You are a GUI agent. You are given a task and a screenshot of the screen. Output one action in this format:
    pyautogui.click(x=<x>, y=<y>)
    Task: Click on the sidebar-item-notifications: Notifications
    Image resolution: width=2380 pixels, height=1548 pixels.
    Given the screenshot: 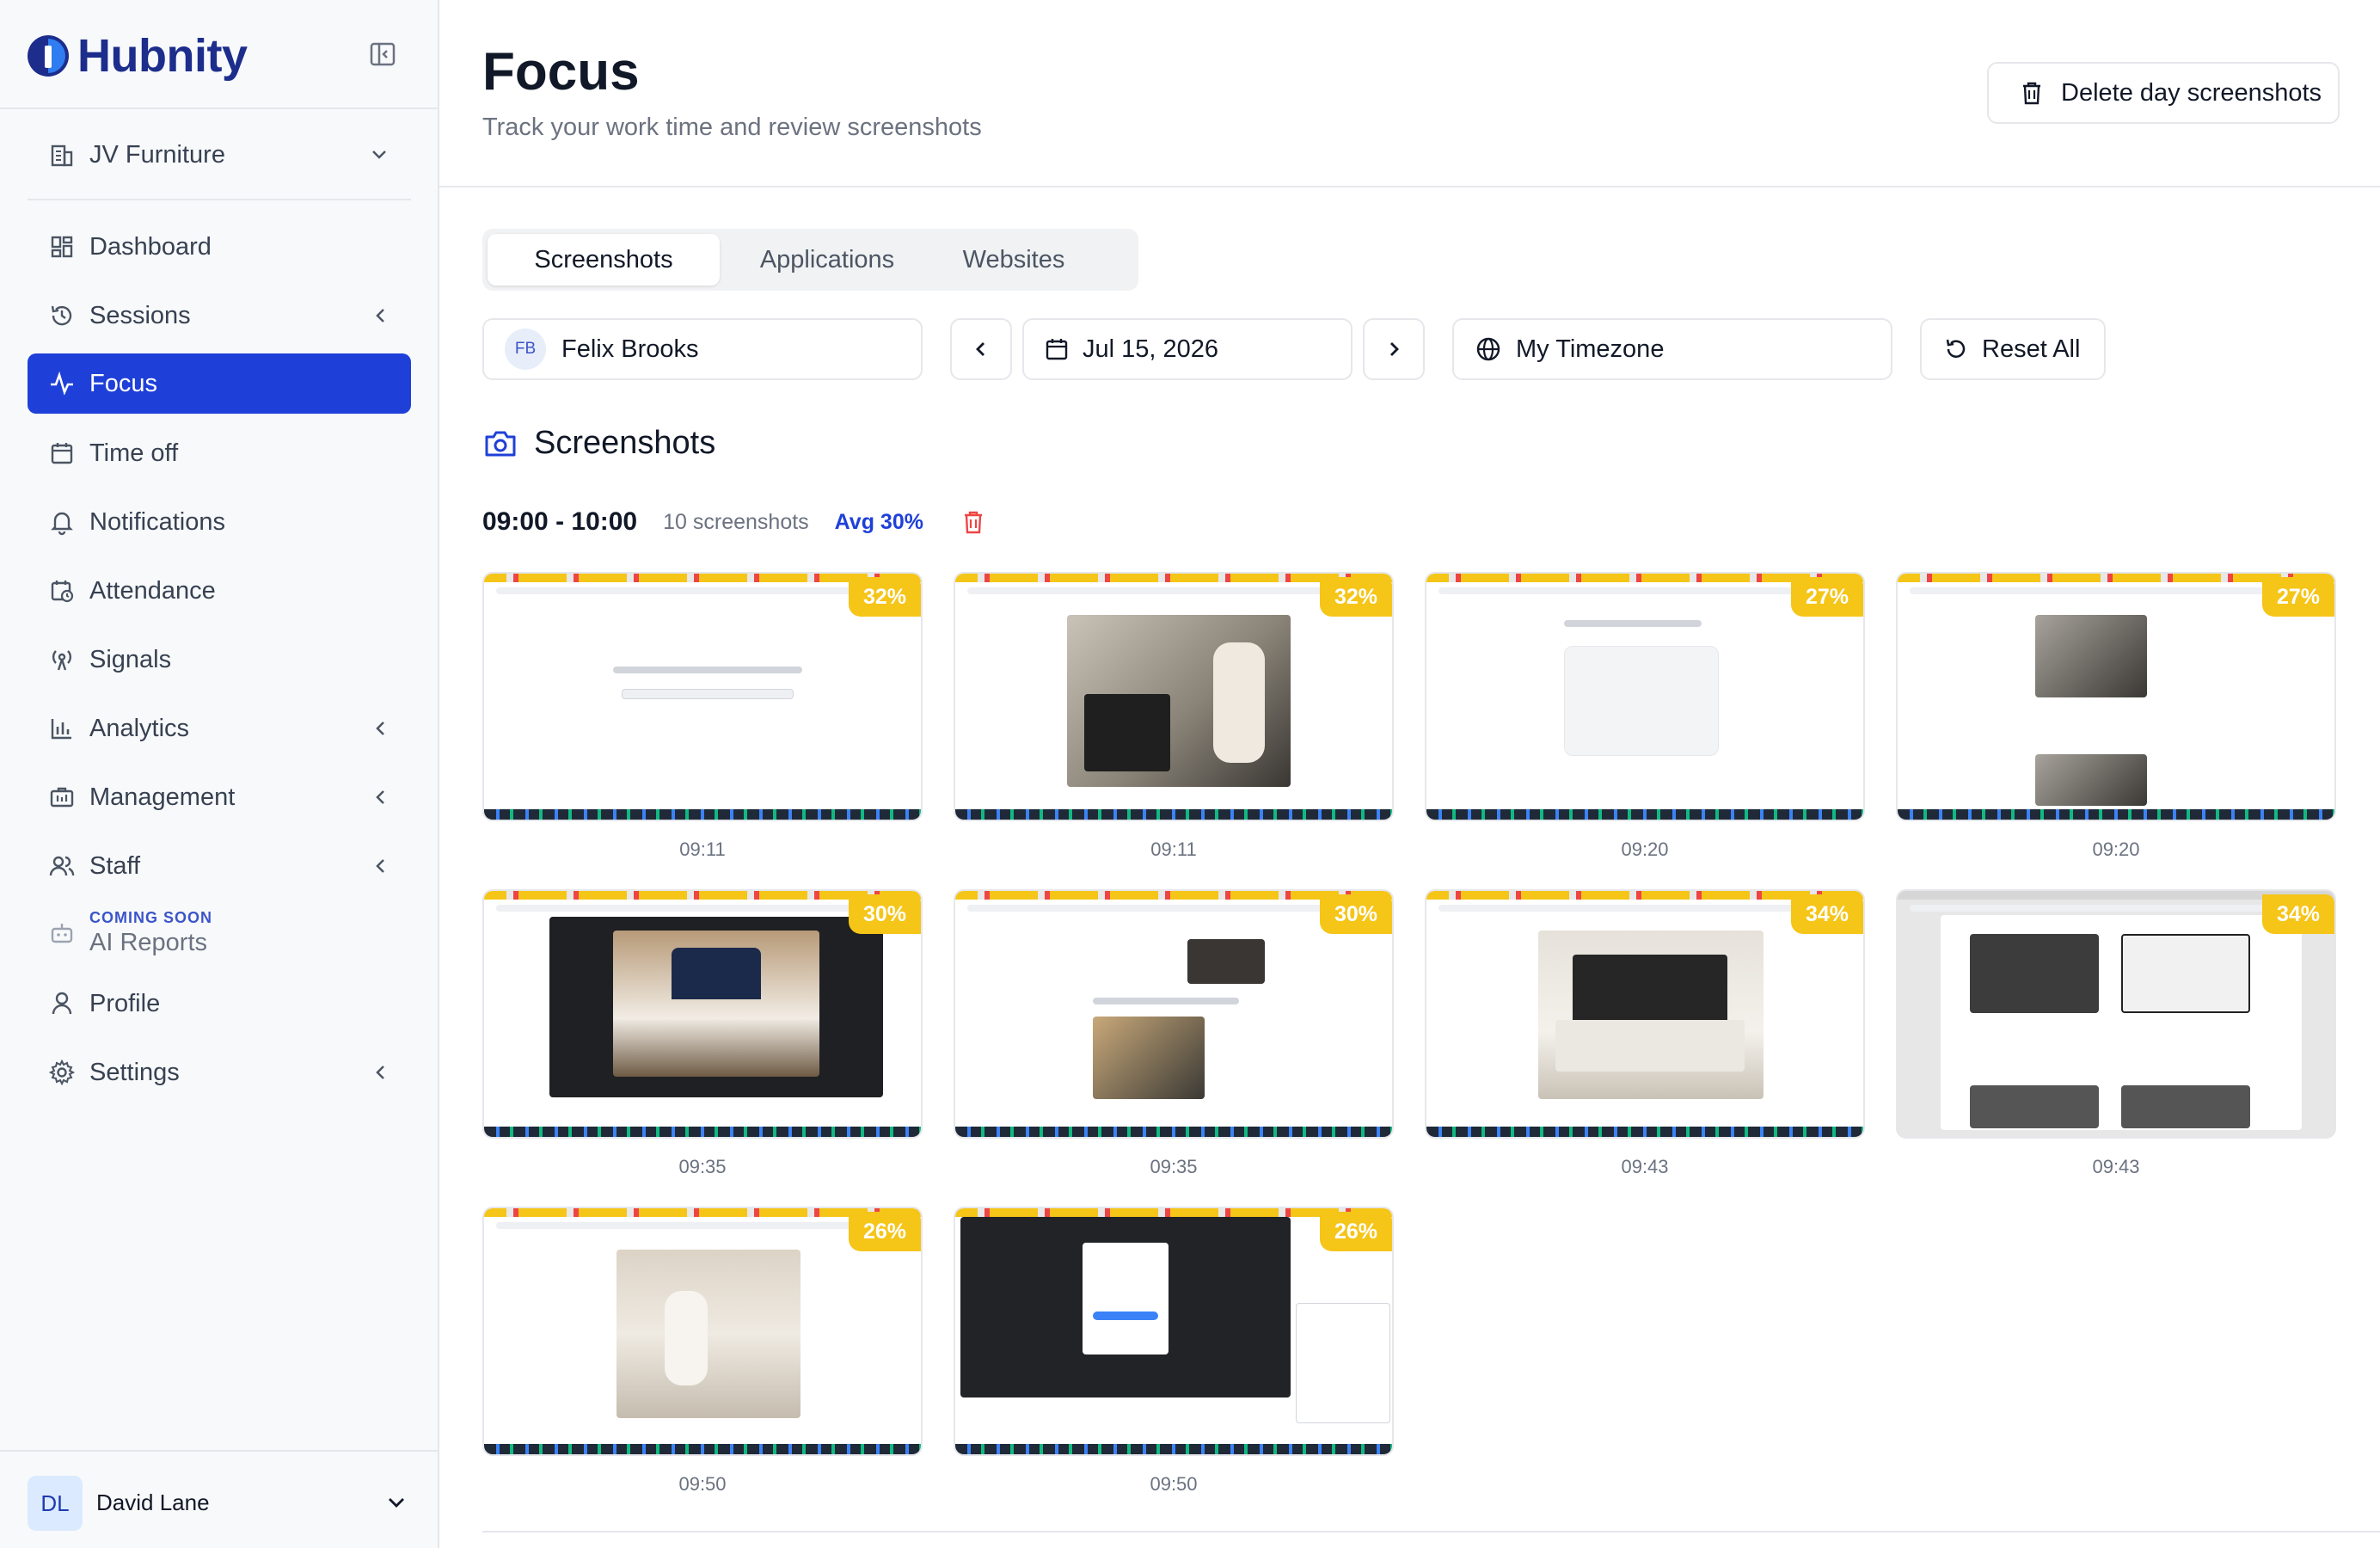 What is the action you would take?
    pyautogui.click(x=219, y=522)
    